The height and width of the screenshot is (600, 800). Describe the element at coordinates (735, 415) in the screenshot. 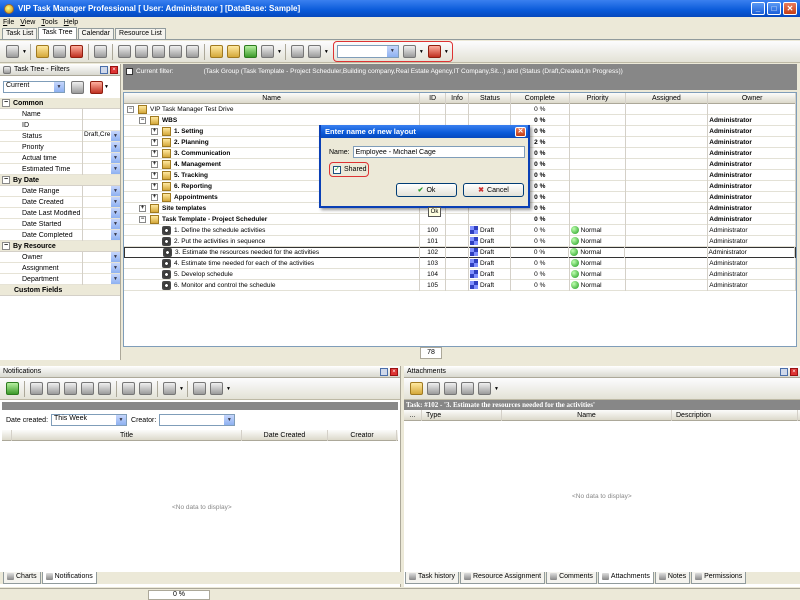

I see `col-description: Description` at that location.